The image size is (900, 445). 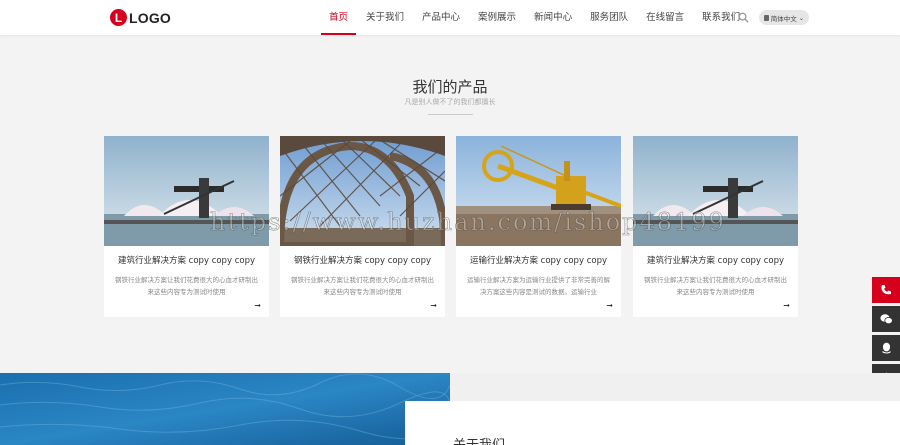 What do you see at coordinates (150, 17) in the screenshot?
I see `logo-text: LOGO` at bounding box center [150, 17].